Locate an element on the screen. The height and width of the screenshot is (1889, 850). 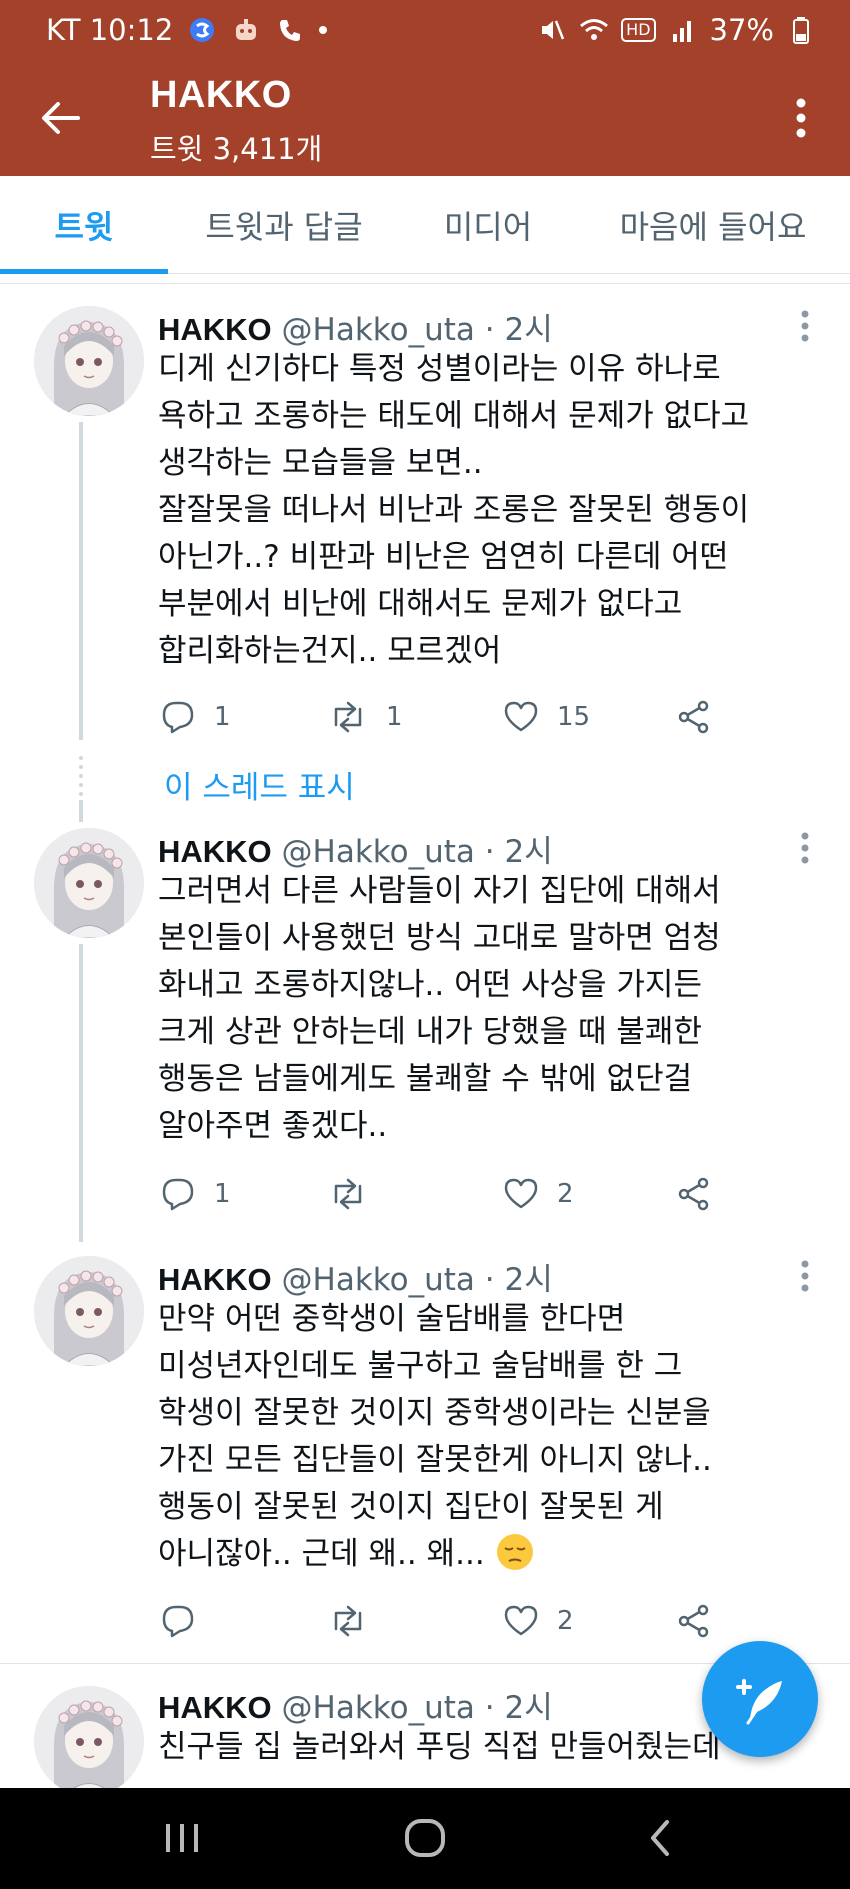
compose-tweet-icon is located at coordinates (759, 1702).